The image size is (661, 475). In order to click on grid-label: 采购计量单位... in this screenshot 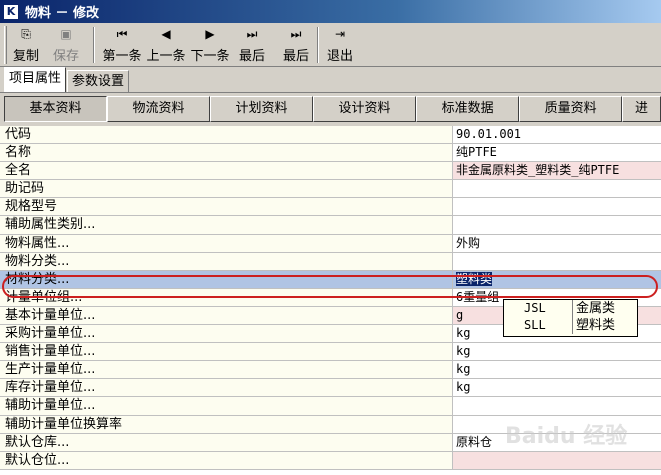, I will do `click(226, 334)`.